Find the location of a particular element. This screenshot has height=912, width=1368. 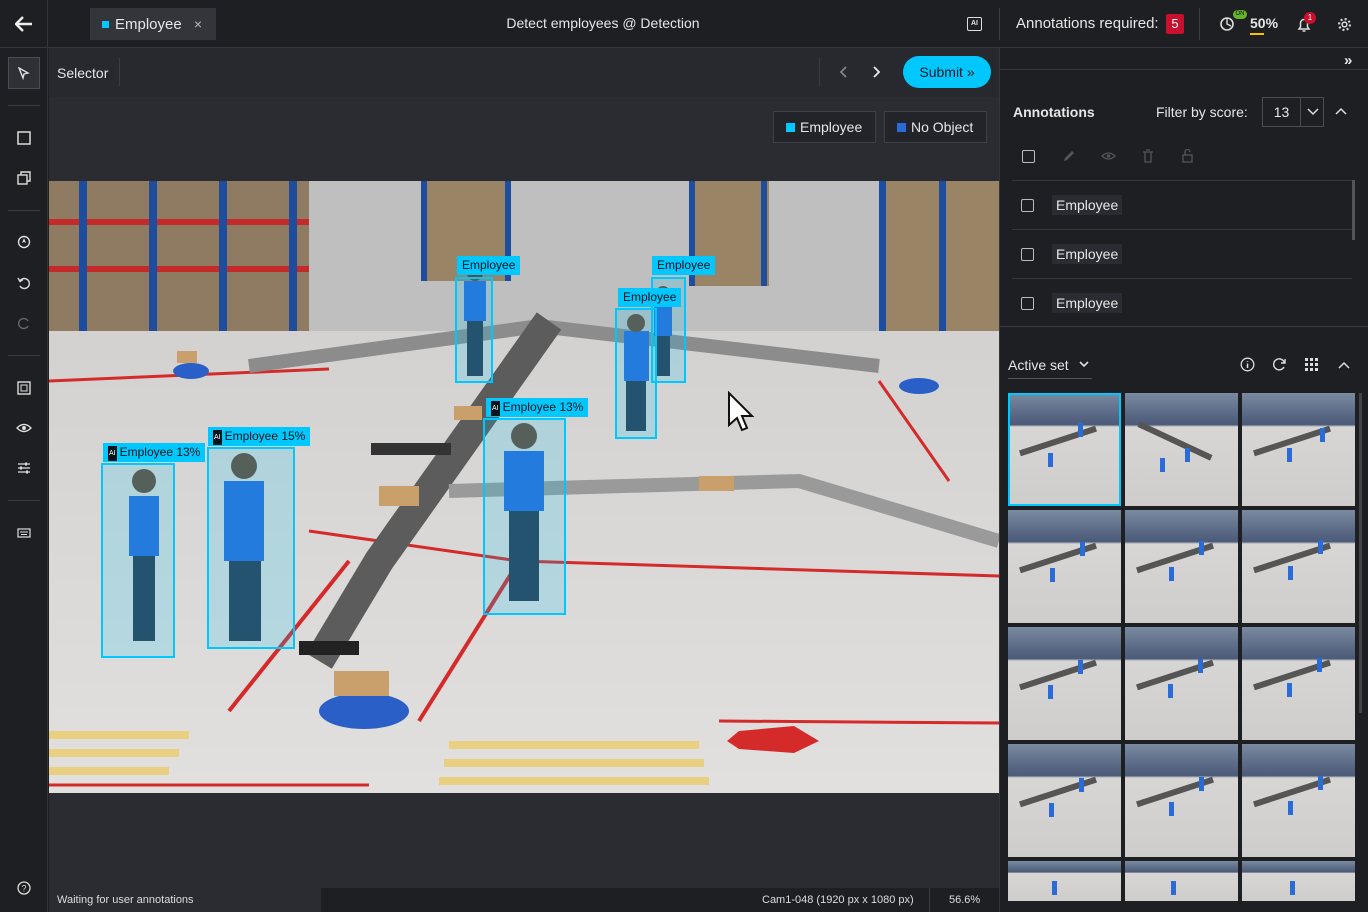

adjustments-button is located at coordinates (24, 468).